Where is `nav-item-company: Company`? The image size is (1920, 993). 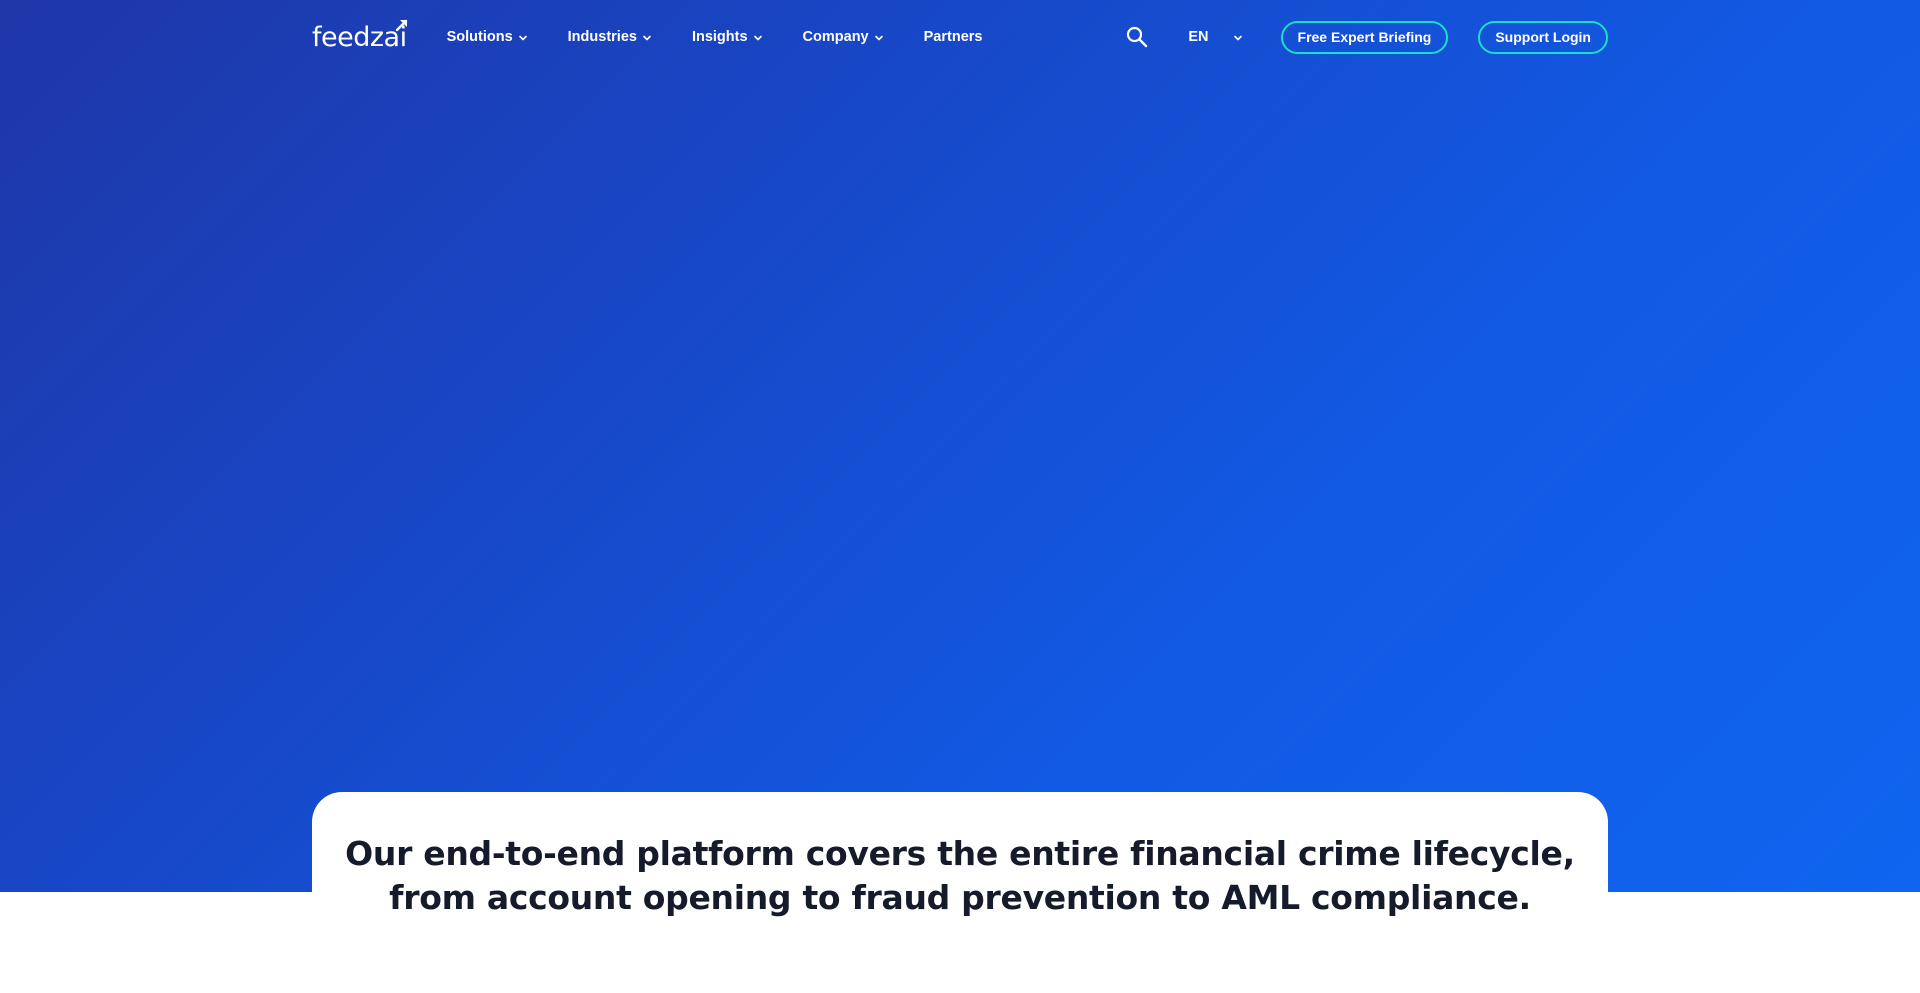
nav-item-company: Company is located at coordinates (843, 37).